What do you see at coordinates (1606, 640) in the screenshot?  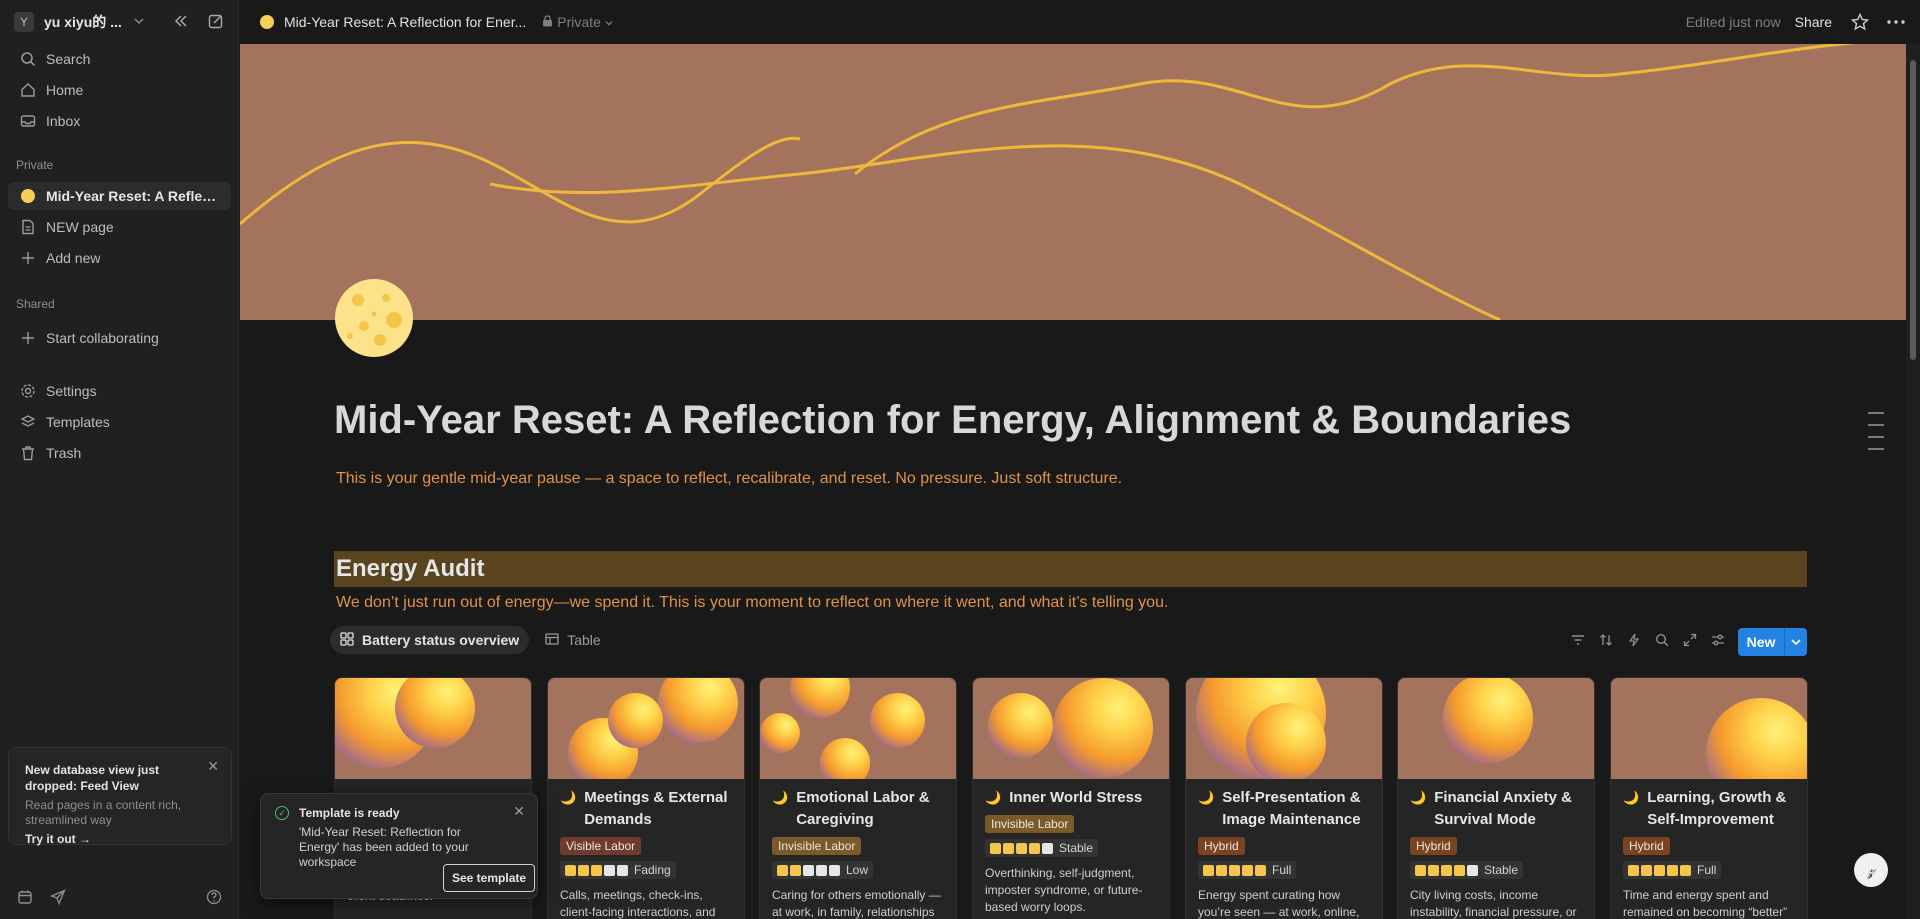 I see `sort-icon` at bounding box center [1606, 640].